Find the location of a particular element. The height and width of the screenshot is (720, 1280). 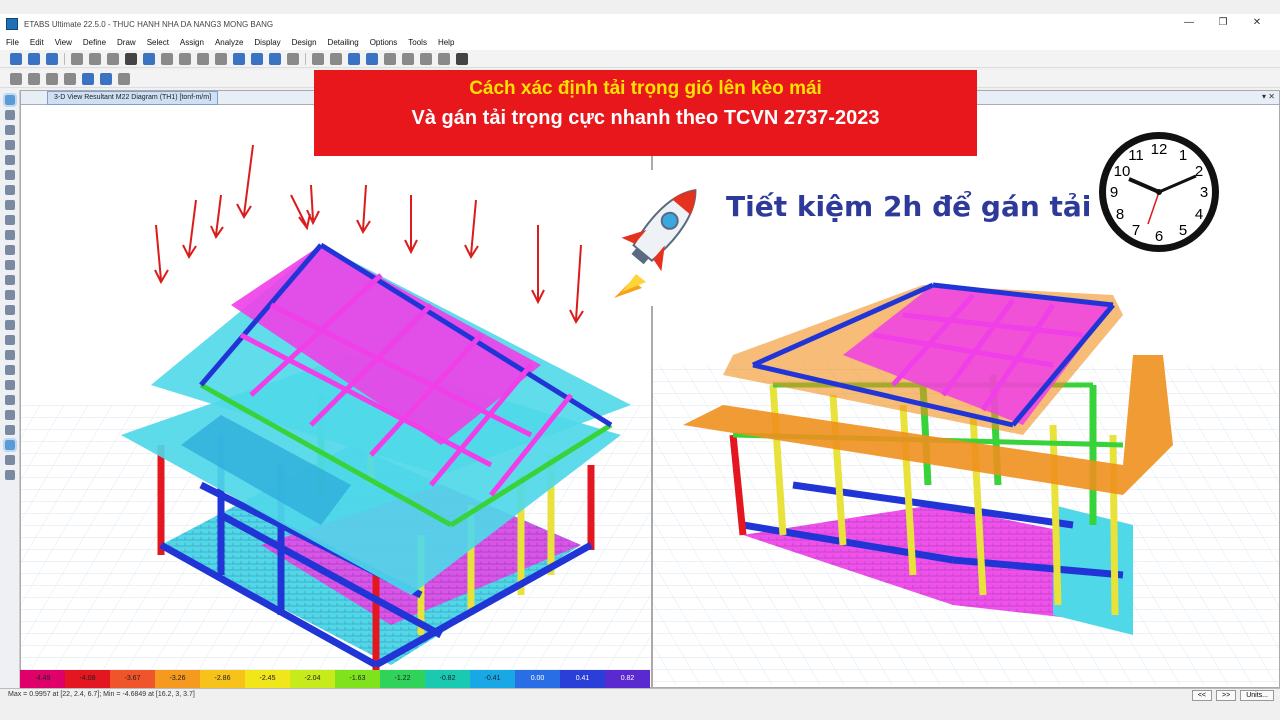

zoom-out-icon is located at coordinates (203, 58).